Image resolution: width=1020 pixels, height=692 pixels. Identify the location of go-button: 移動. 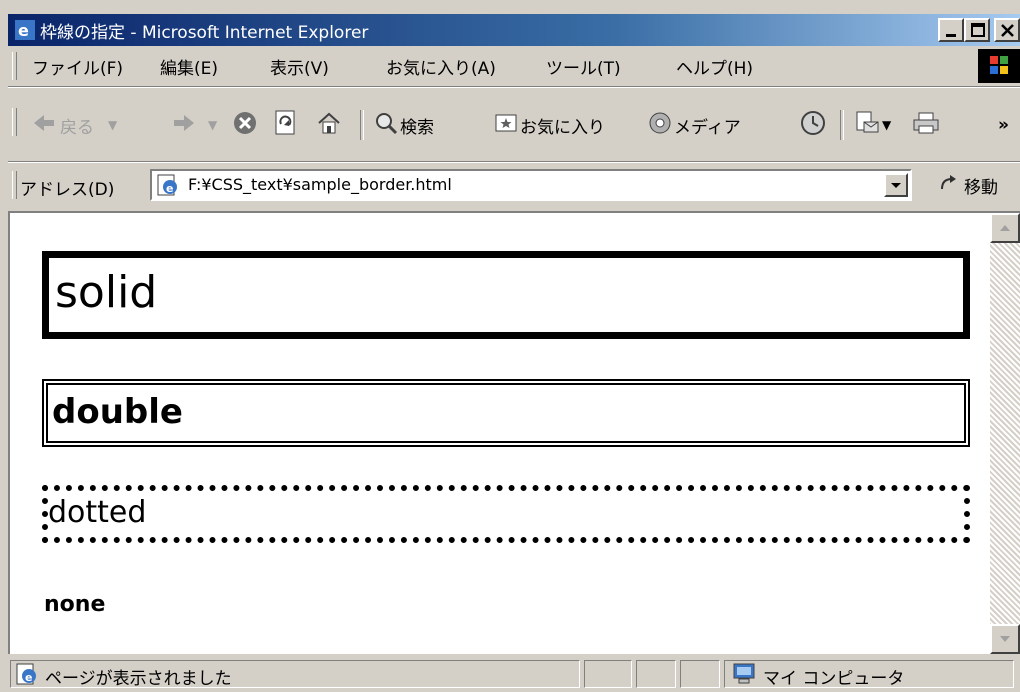
(968, 185).